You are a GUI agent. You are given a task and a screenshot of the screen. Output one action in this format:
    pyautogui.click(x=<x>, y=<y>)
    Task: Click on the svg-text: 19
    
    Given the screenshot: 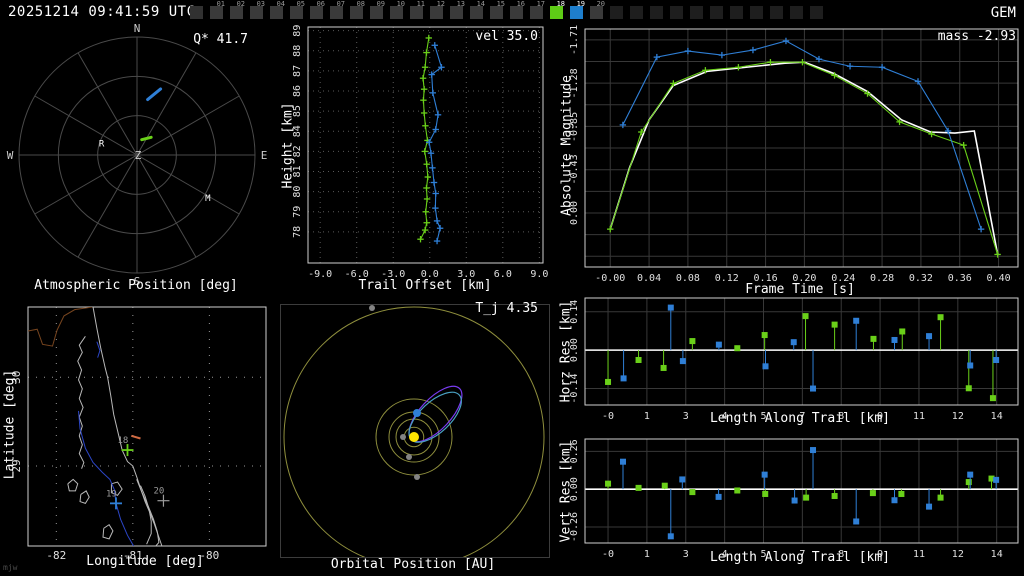 What is the action you would take?
    pyautogui.click(x=111, y=494)
    